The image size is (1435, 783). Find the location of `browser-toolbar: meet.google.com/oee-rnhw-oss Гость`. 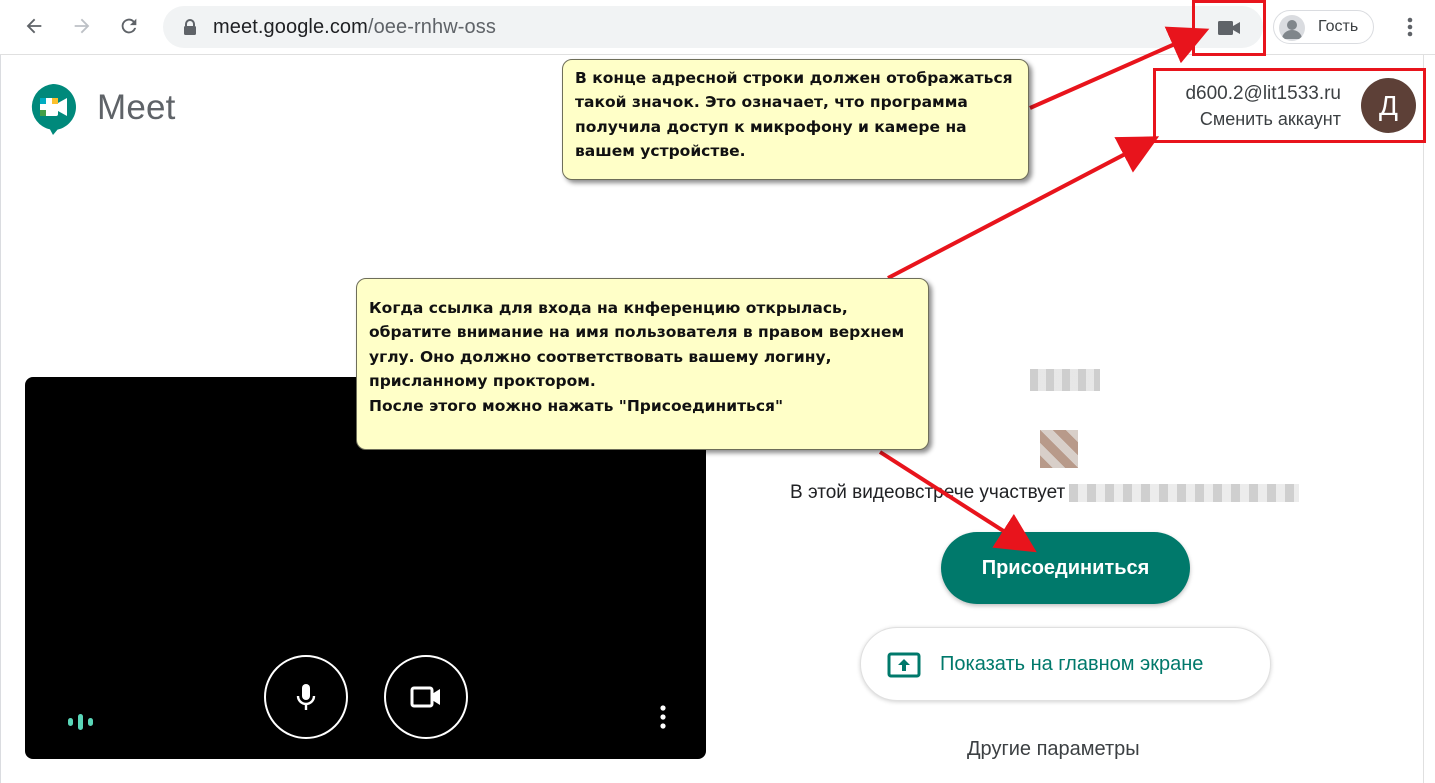

browser-toolbar: meet.google.com/oee-rnhw-oss Гость is located at coordinates (717, 28).